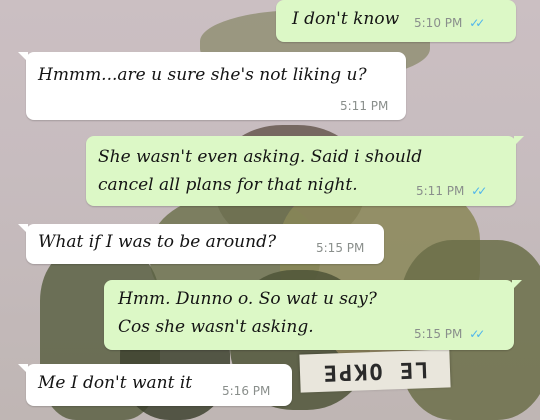 This screenshot has width=540, height=420. I want to click on message-bubble-incoming: Me I don't want it 5:16 PM, so click(155, 385).